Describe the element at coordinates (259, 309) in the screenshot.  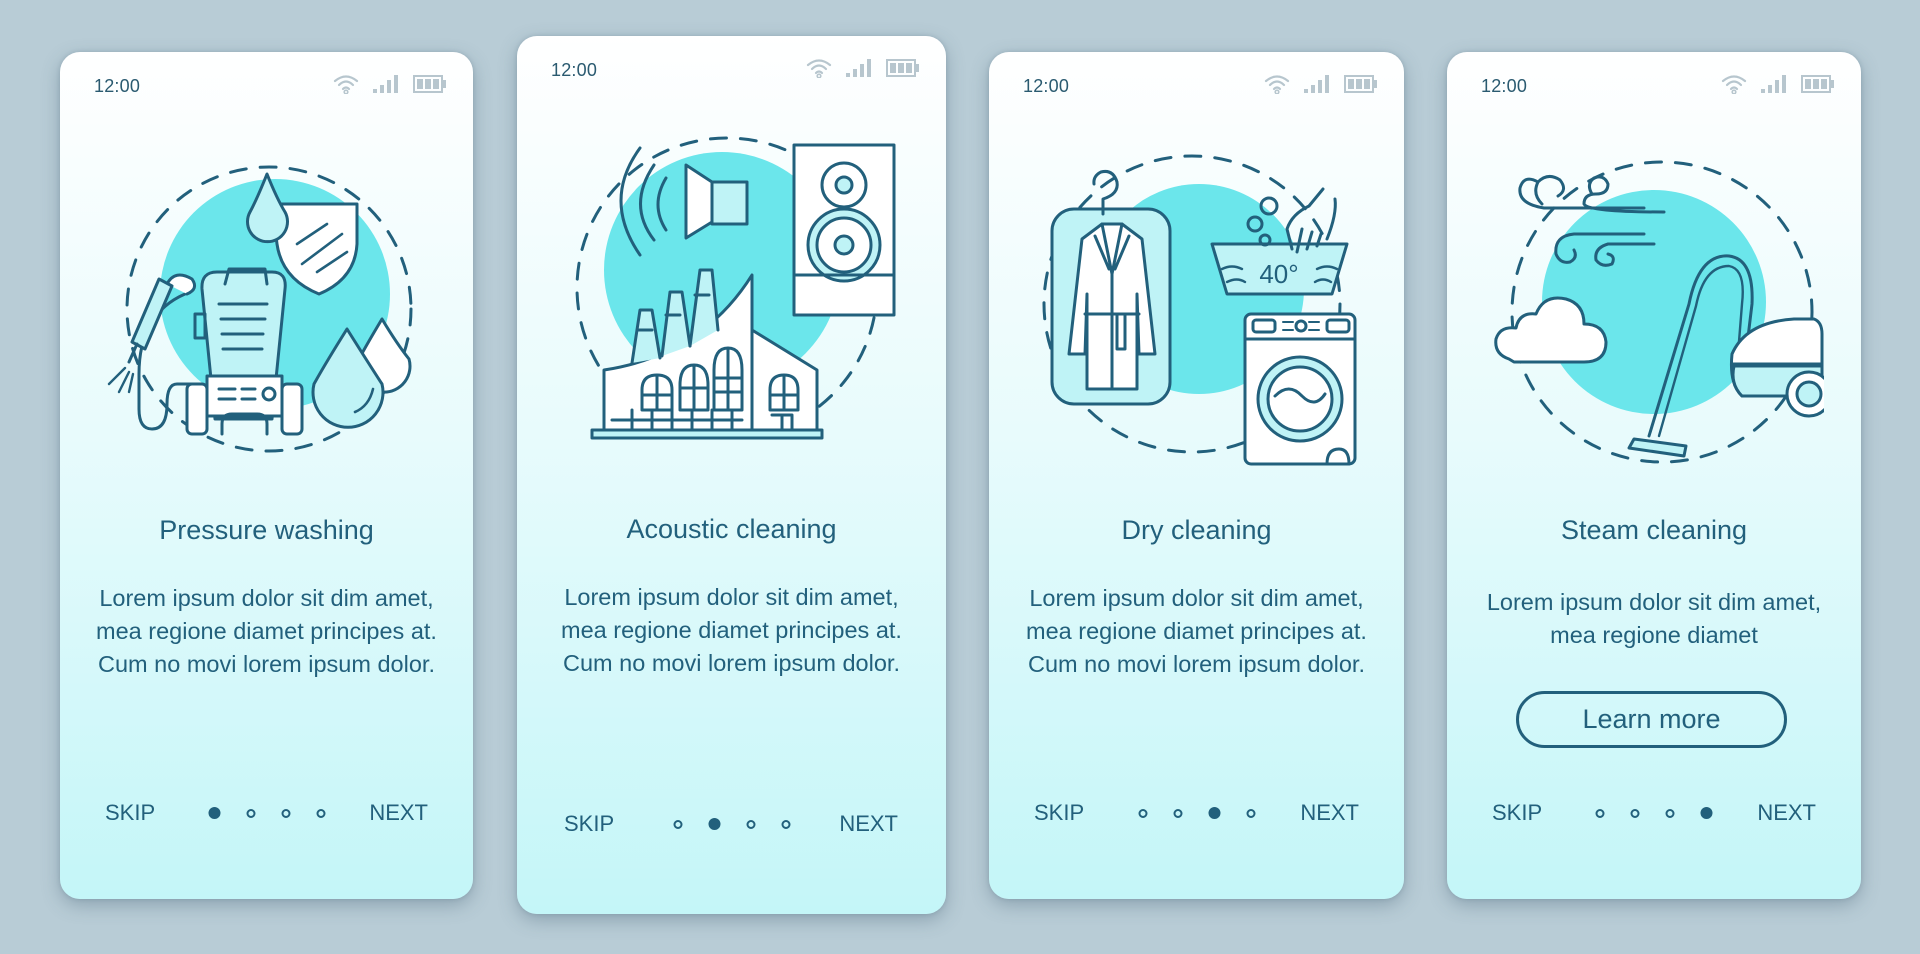
I see `pressure-washer-illustration` at that location.